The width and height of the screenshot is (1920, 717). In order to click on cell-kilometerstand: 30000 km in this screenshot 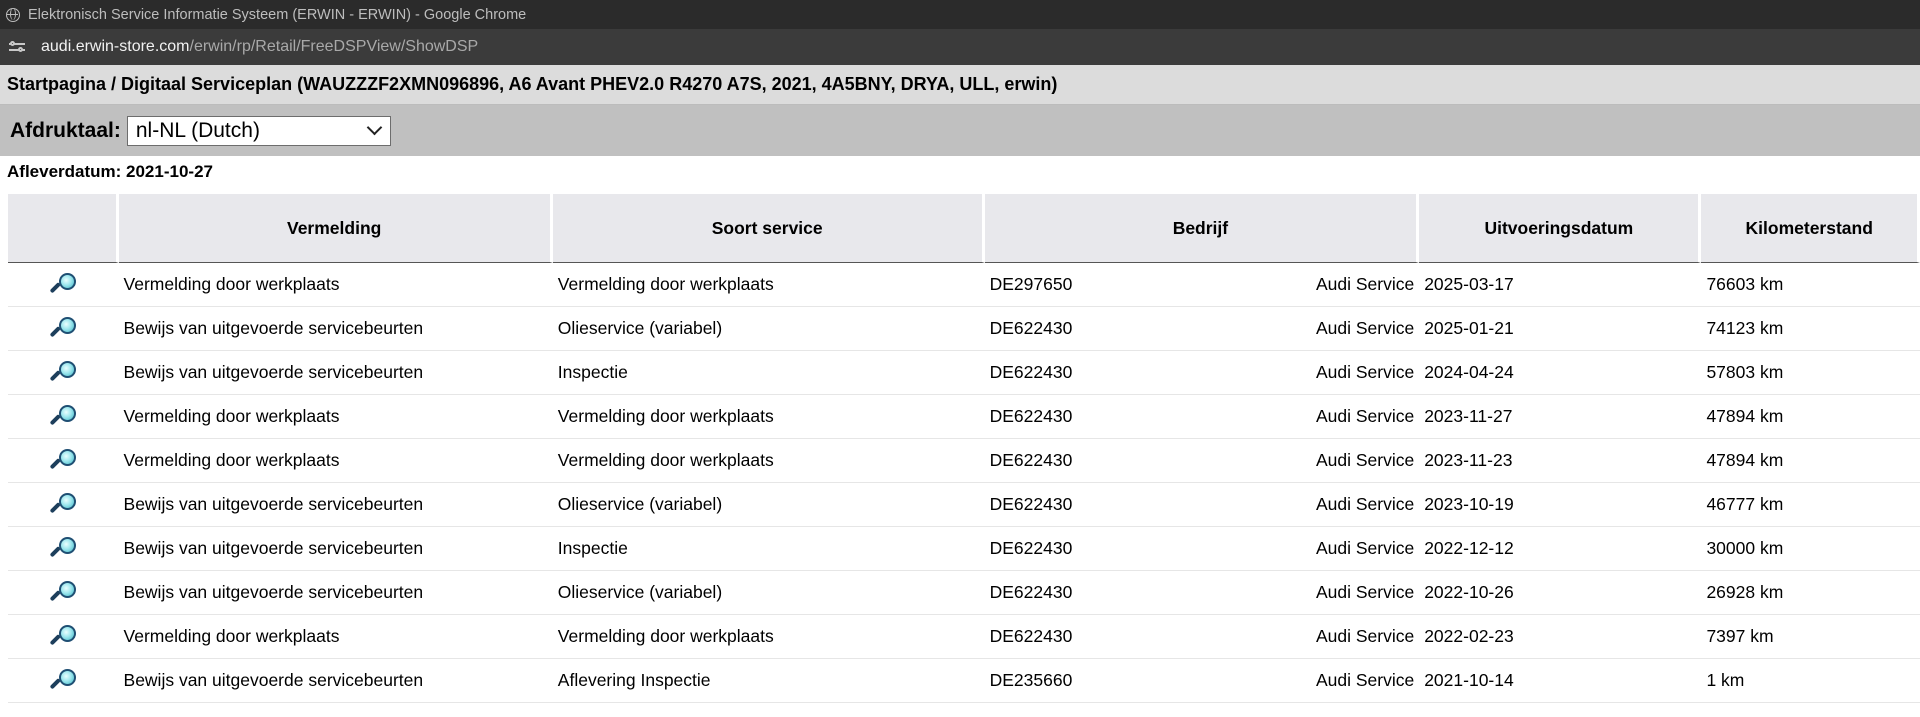, I will do `click(1810, 549)`.